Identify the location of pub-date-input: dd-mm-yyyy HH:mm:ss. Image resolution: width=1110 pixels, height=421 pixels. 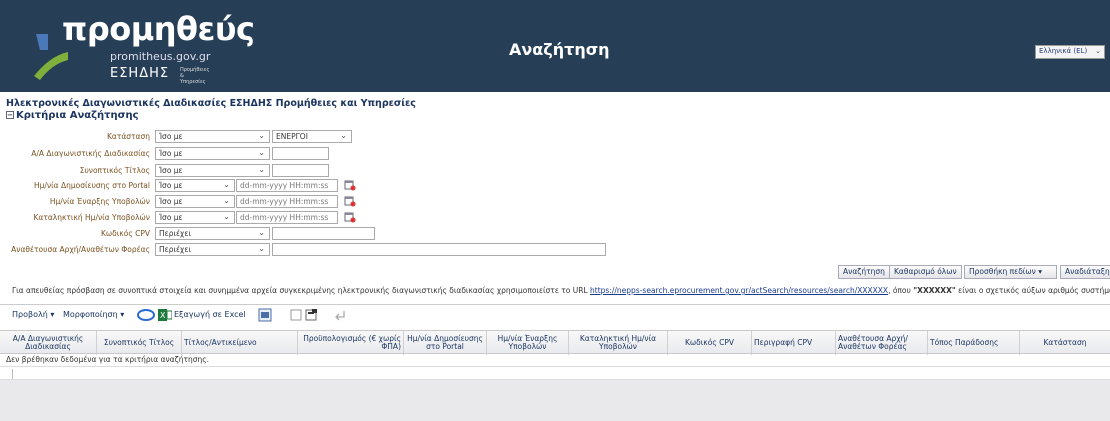
(287, 185).